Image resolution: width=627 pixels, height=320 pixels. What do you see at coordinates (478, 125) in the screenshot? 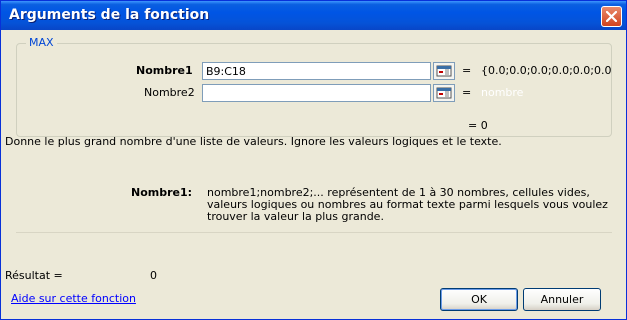
I see `formula-result: = 0` at bounding box center [478, 125].